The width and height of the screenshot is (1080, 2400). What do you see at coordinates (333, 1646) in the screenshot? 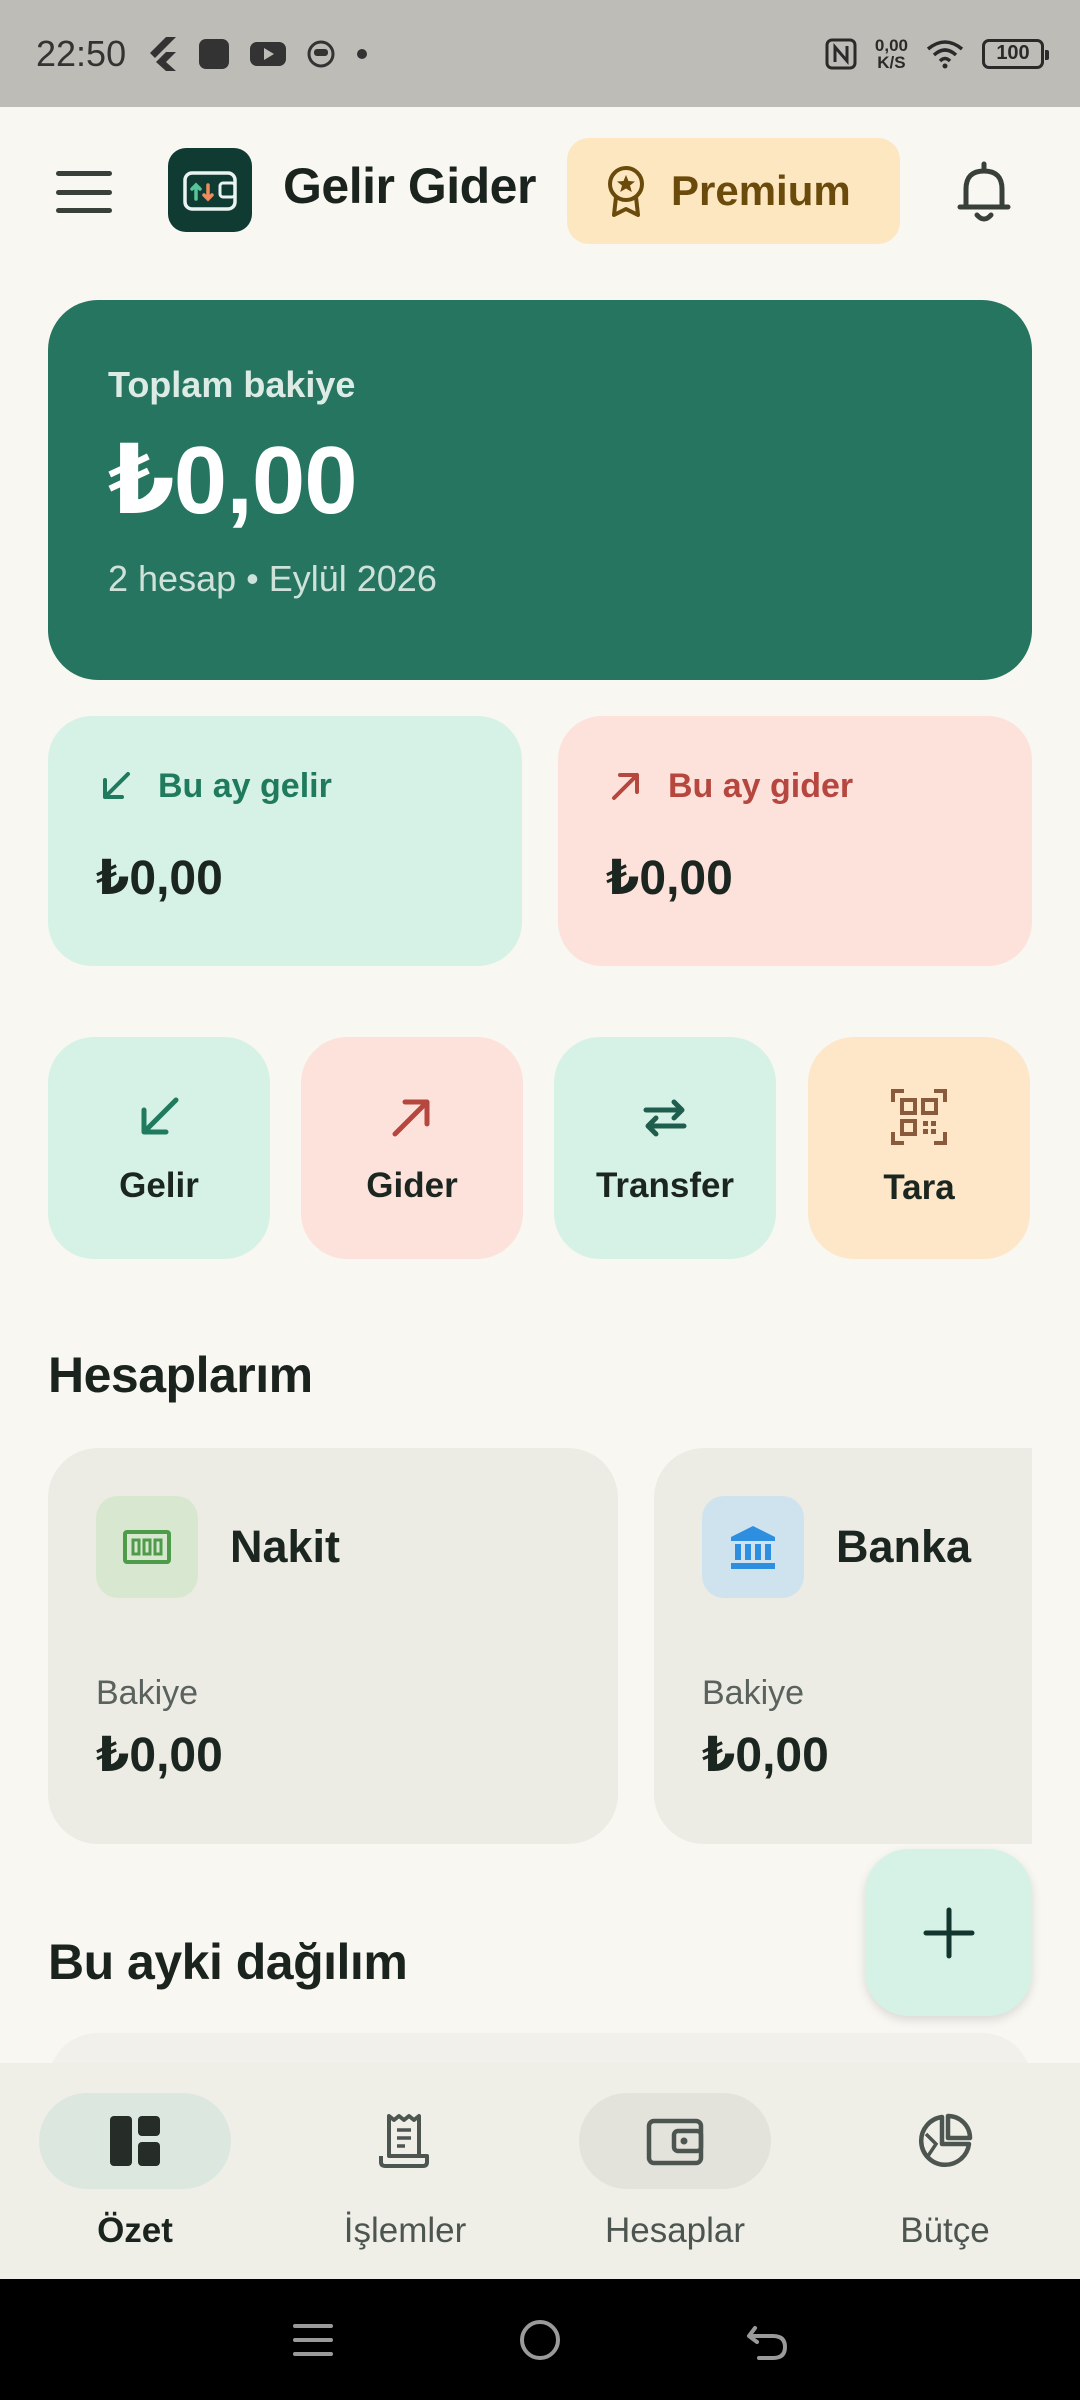
I see `account-card-cash: Nakit Bakiye ₺0,00` at bounding box center [333, 1646].